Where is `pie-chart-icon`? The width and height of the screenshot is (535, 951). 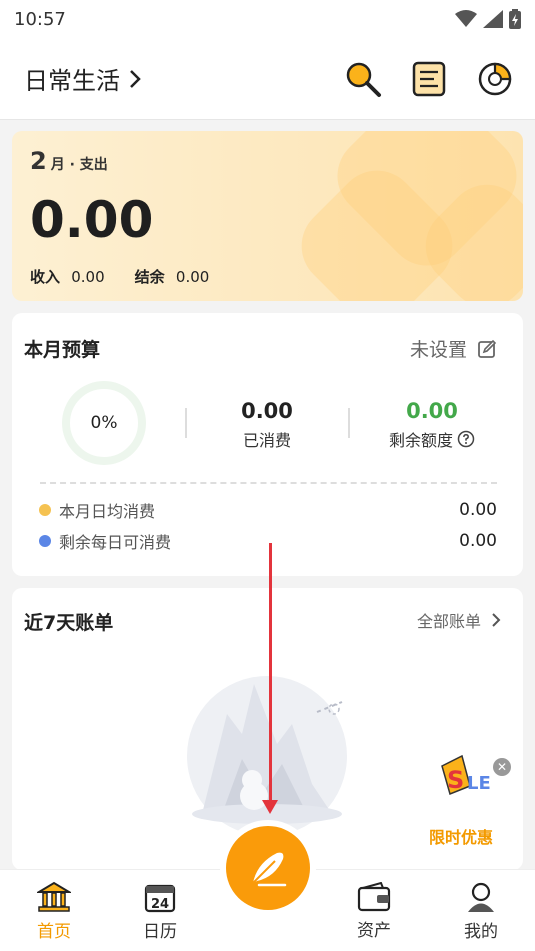 pie-chart-icon is located at coordinates (495, 78).